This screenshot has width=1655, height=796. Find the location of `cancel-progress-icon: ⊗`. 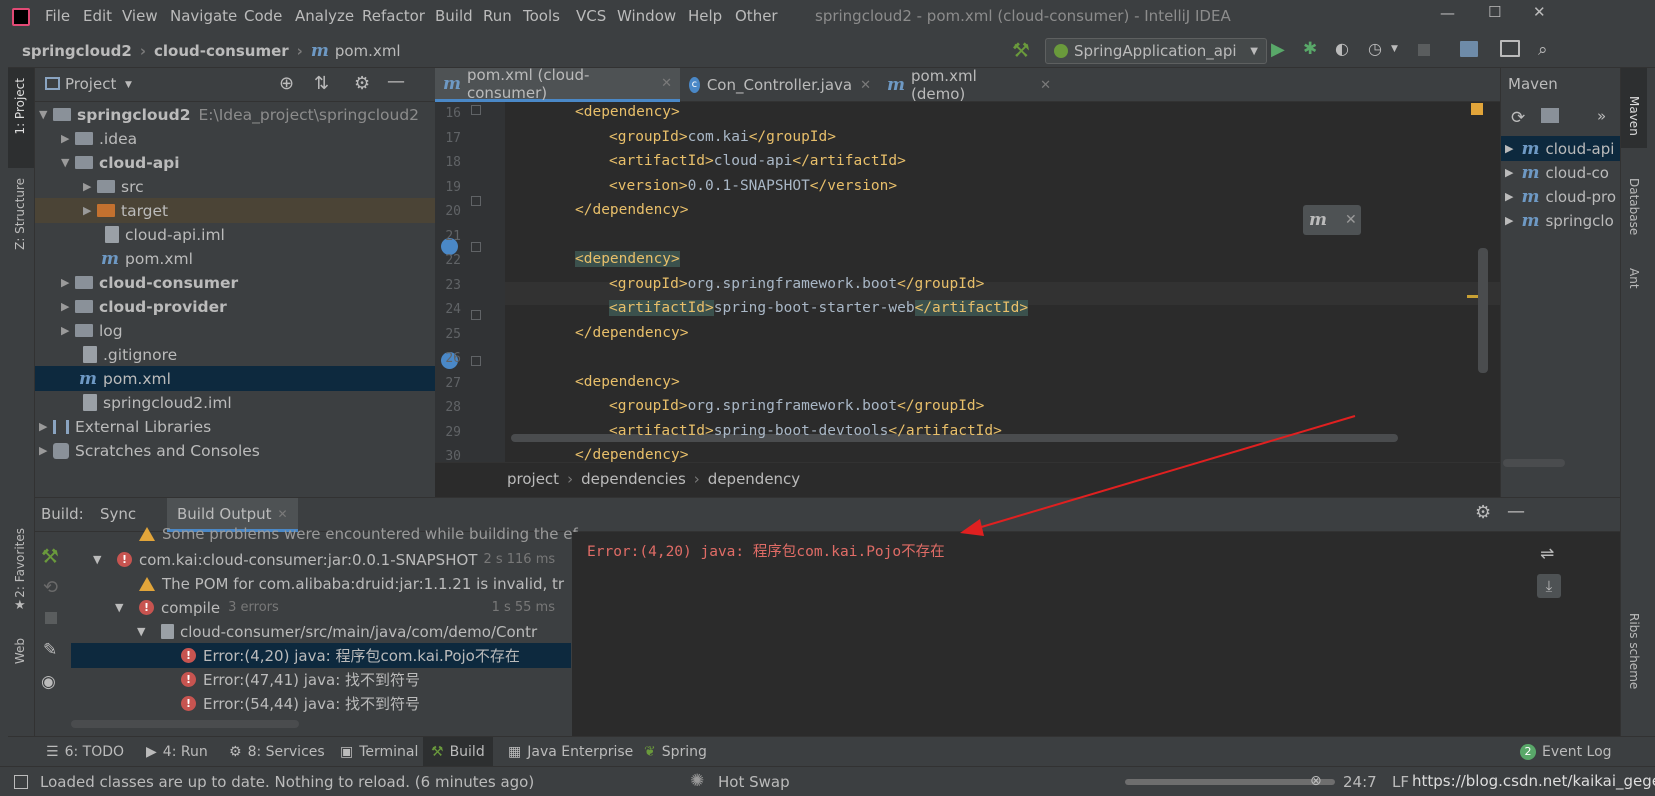

cancel-progress-icon: ⊗ is located at coordinates (1316, 781).